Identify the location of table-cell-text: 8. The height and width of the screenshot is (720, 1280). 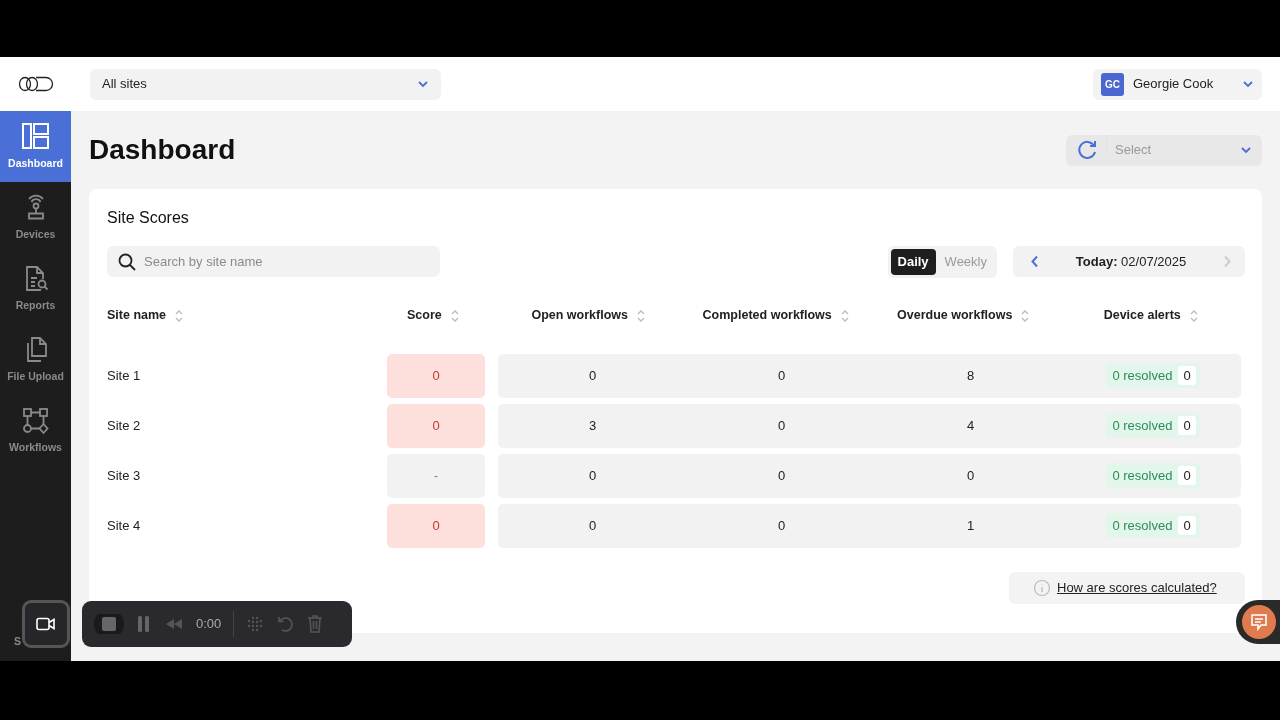
(970, 375).